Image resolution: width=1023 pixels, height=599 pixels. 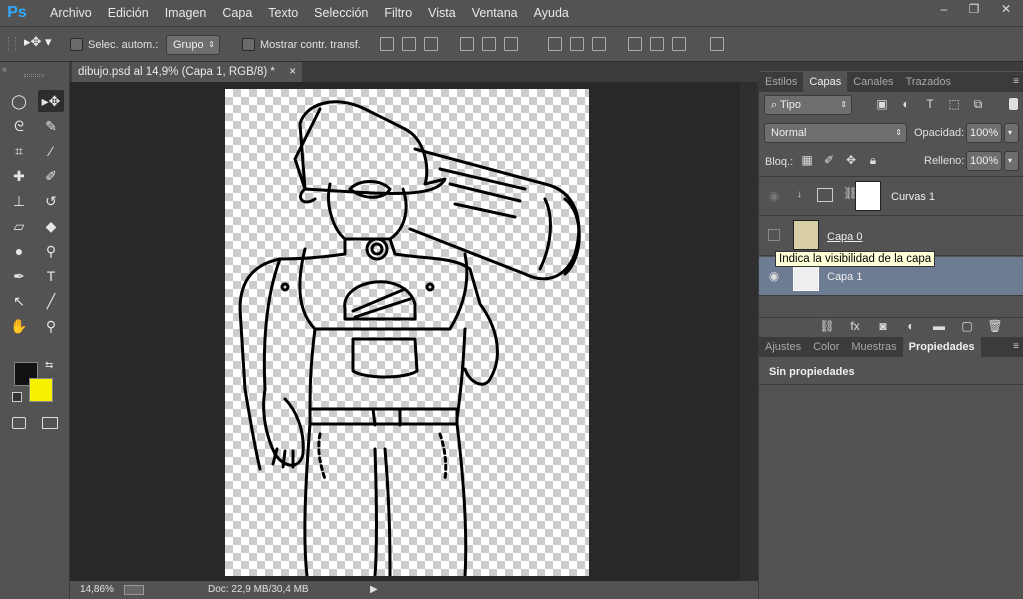 I want to click on menu-capa: Capa, so click(x=237, y=13).